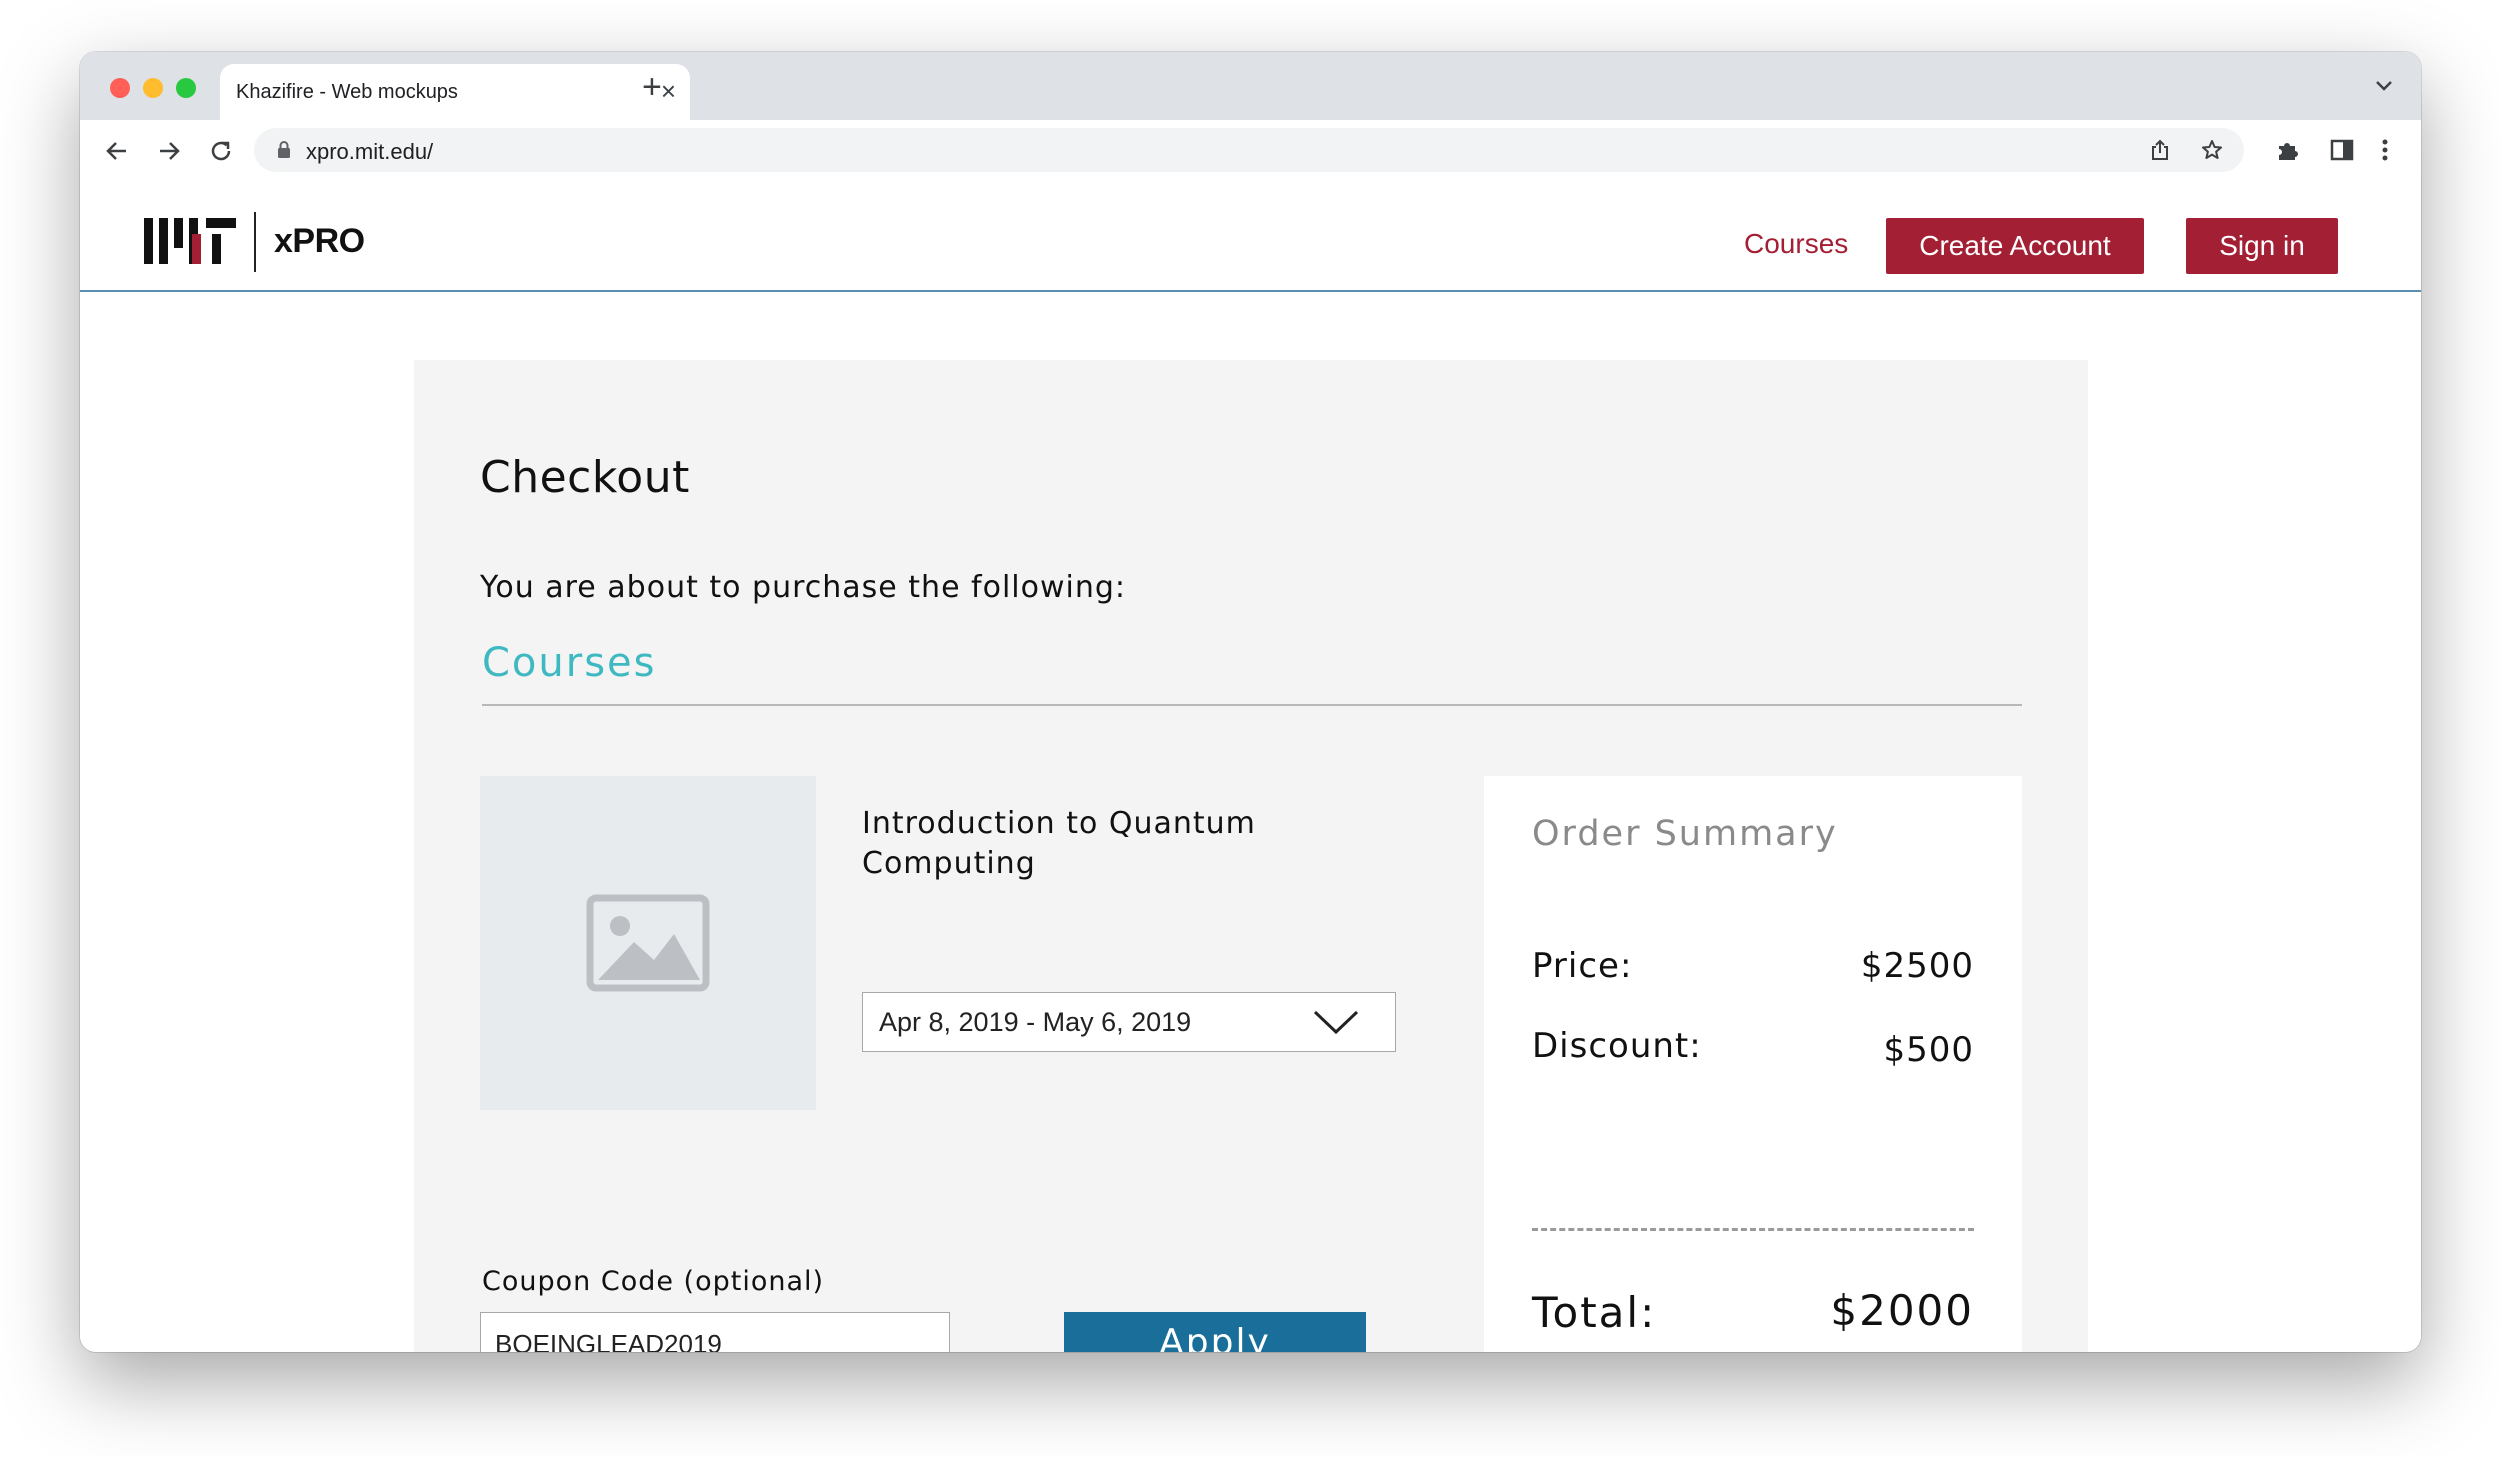 The height and width of the screenshot is (1457, 2500). Describe the element at coordinates (347, 92) in the screenshot. I see `tab-title: Khazifire - Web mockups` at that location.